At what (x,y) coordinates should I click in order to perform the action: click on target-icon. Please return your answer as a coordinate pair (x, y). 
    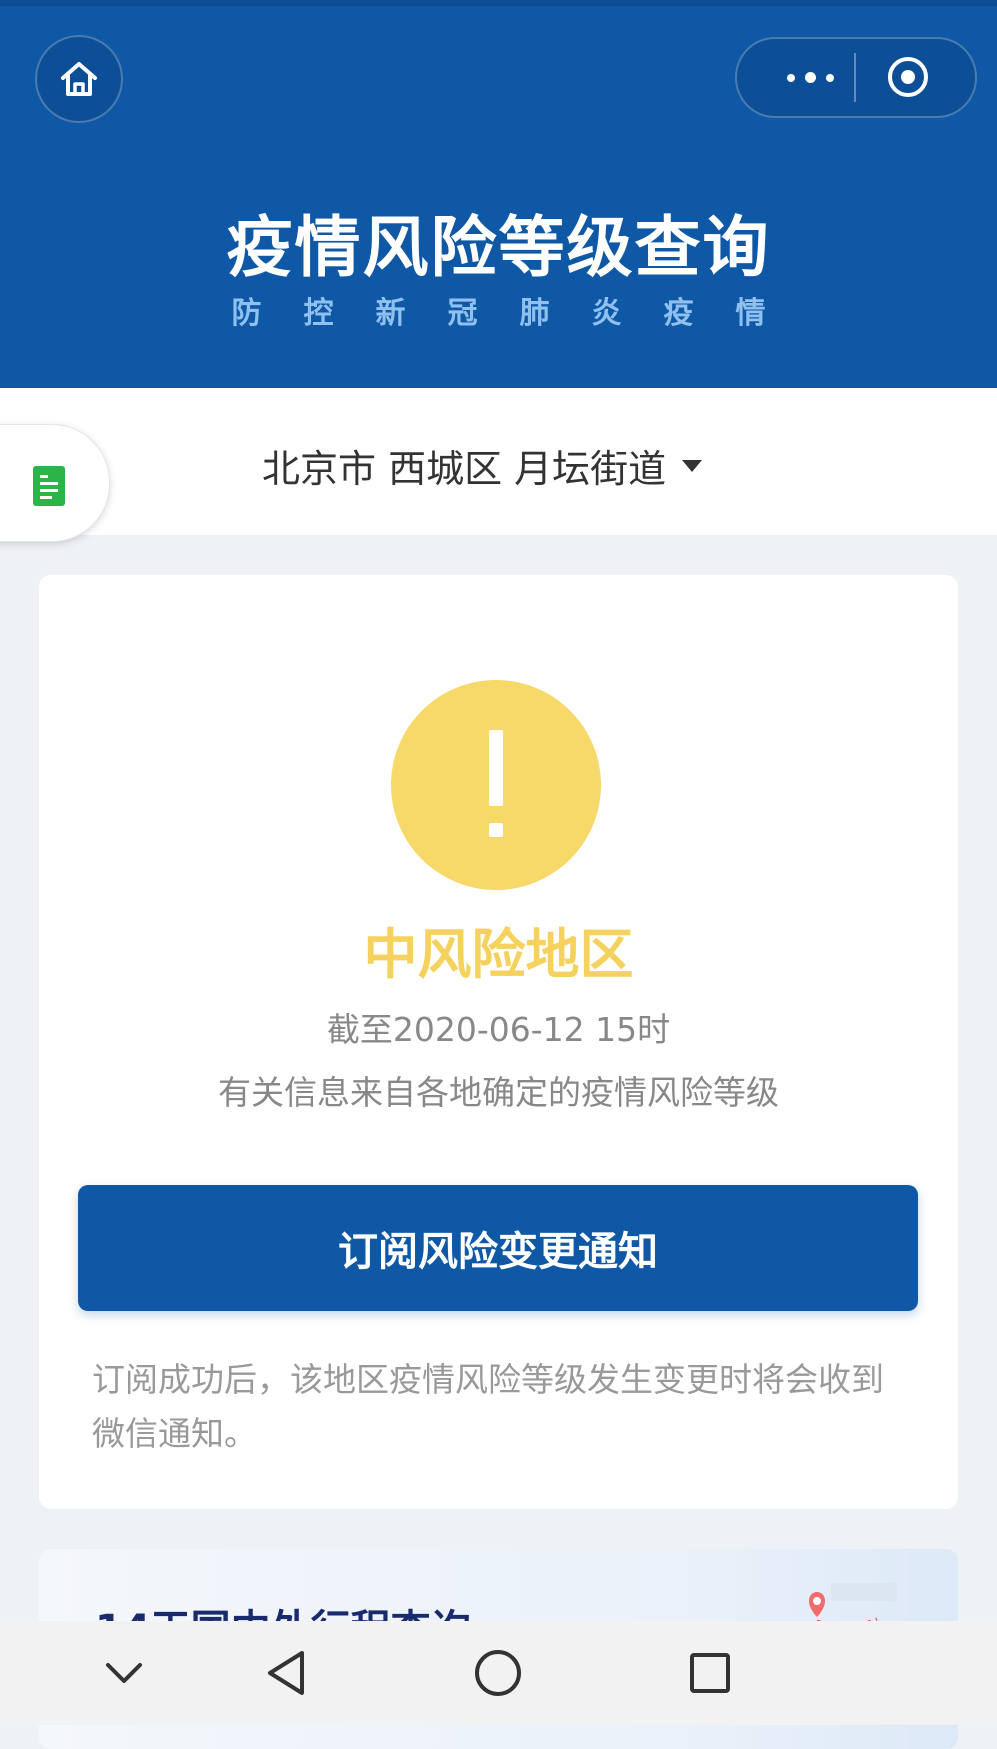
    Looking at the image, I should click on (908, 77).